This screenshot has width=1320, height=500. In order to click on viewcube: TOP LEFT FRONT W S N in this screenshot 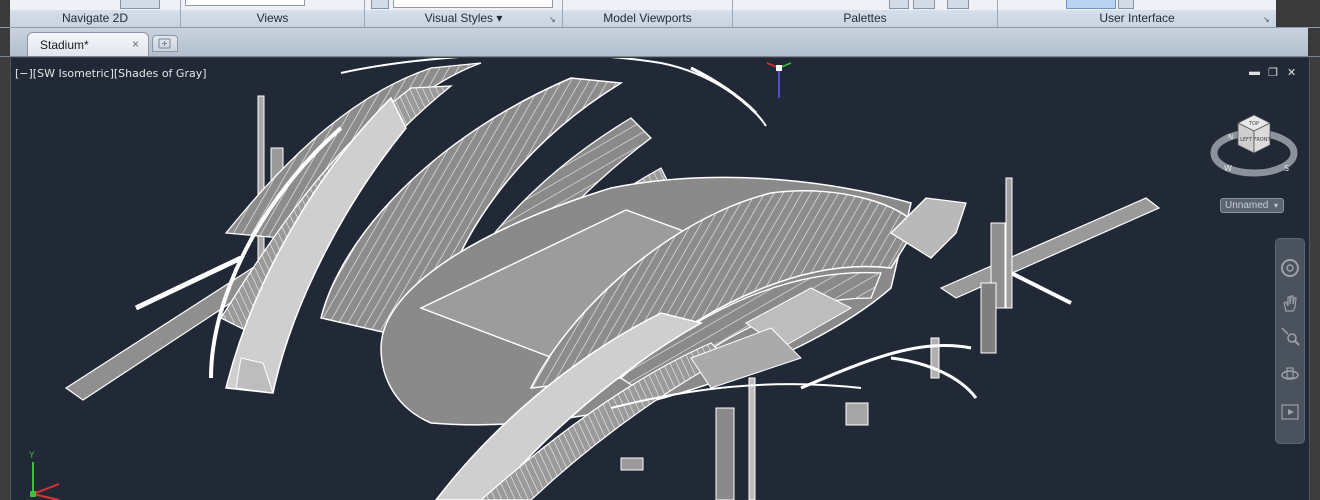, I will do `click(1254, 178)`.